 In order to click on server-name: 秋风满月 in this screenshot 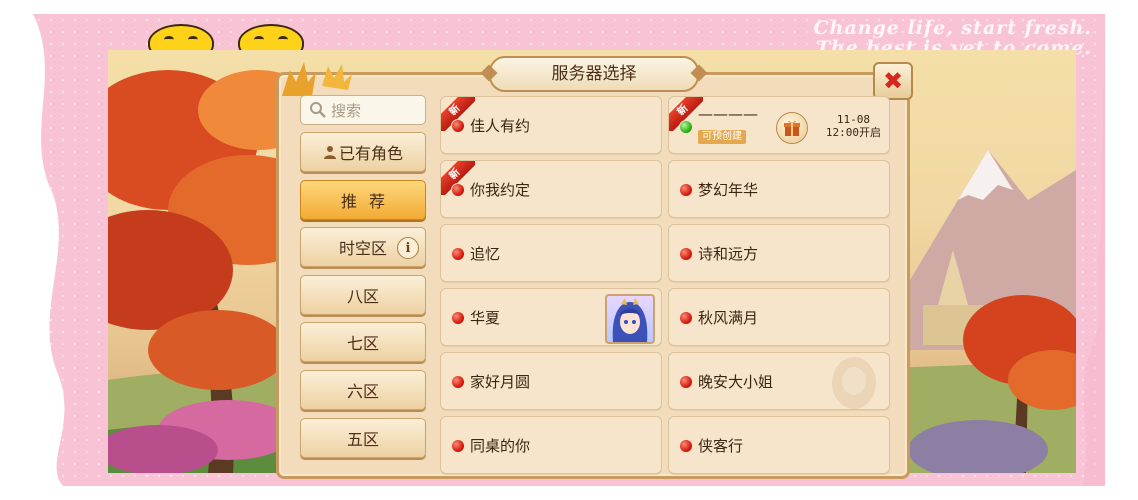, I will do `click(728, 318)`.